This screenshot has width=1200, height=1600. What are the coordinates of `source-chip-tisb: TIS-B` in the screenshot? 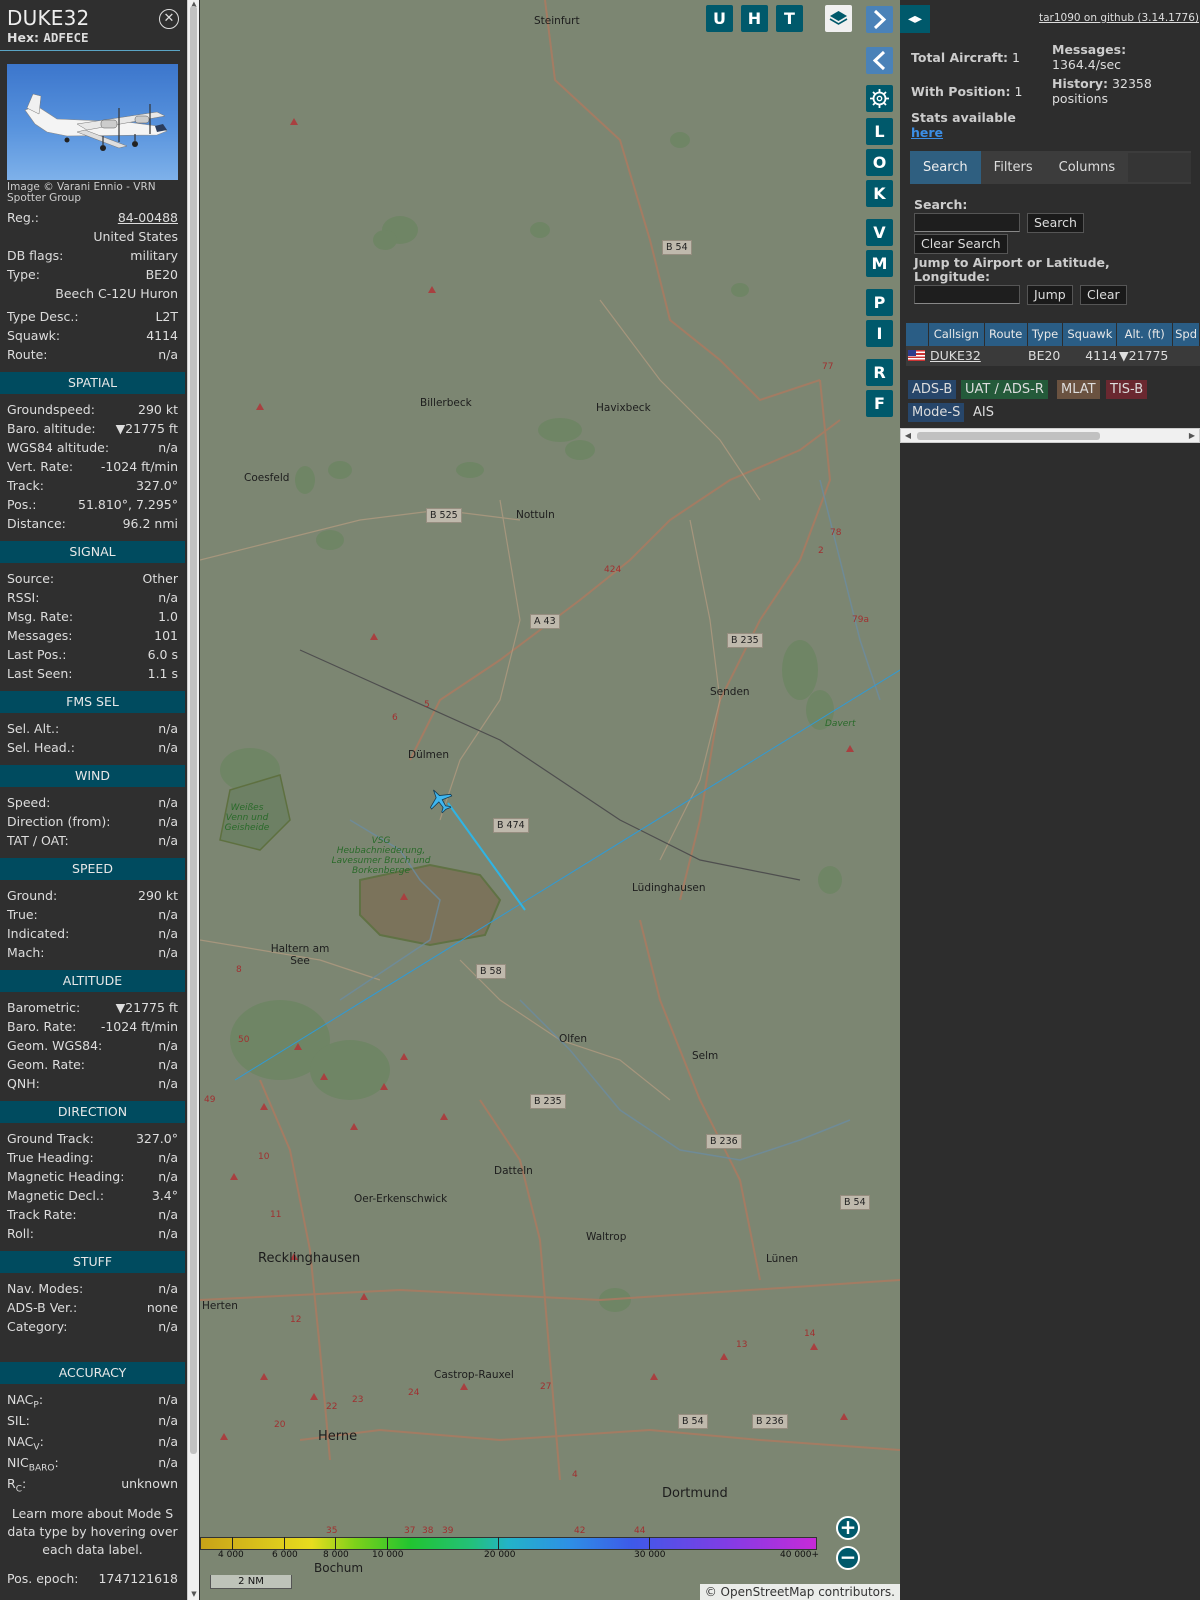 It's located at (1127, 389).